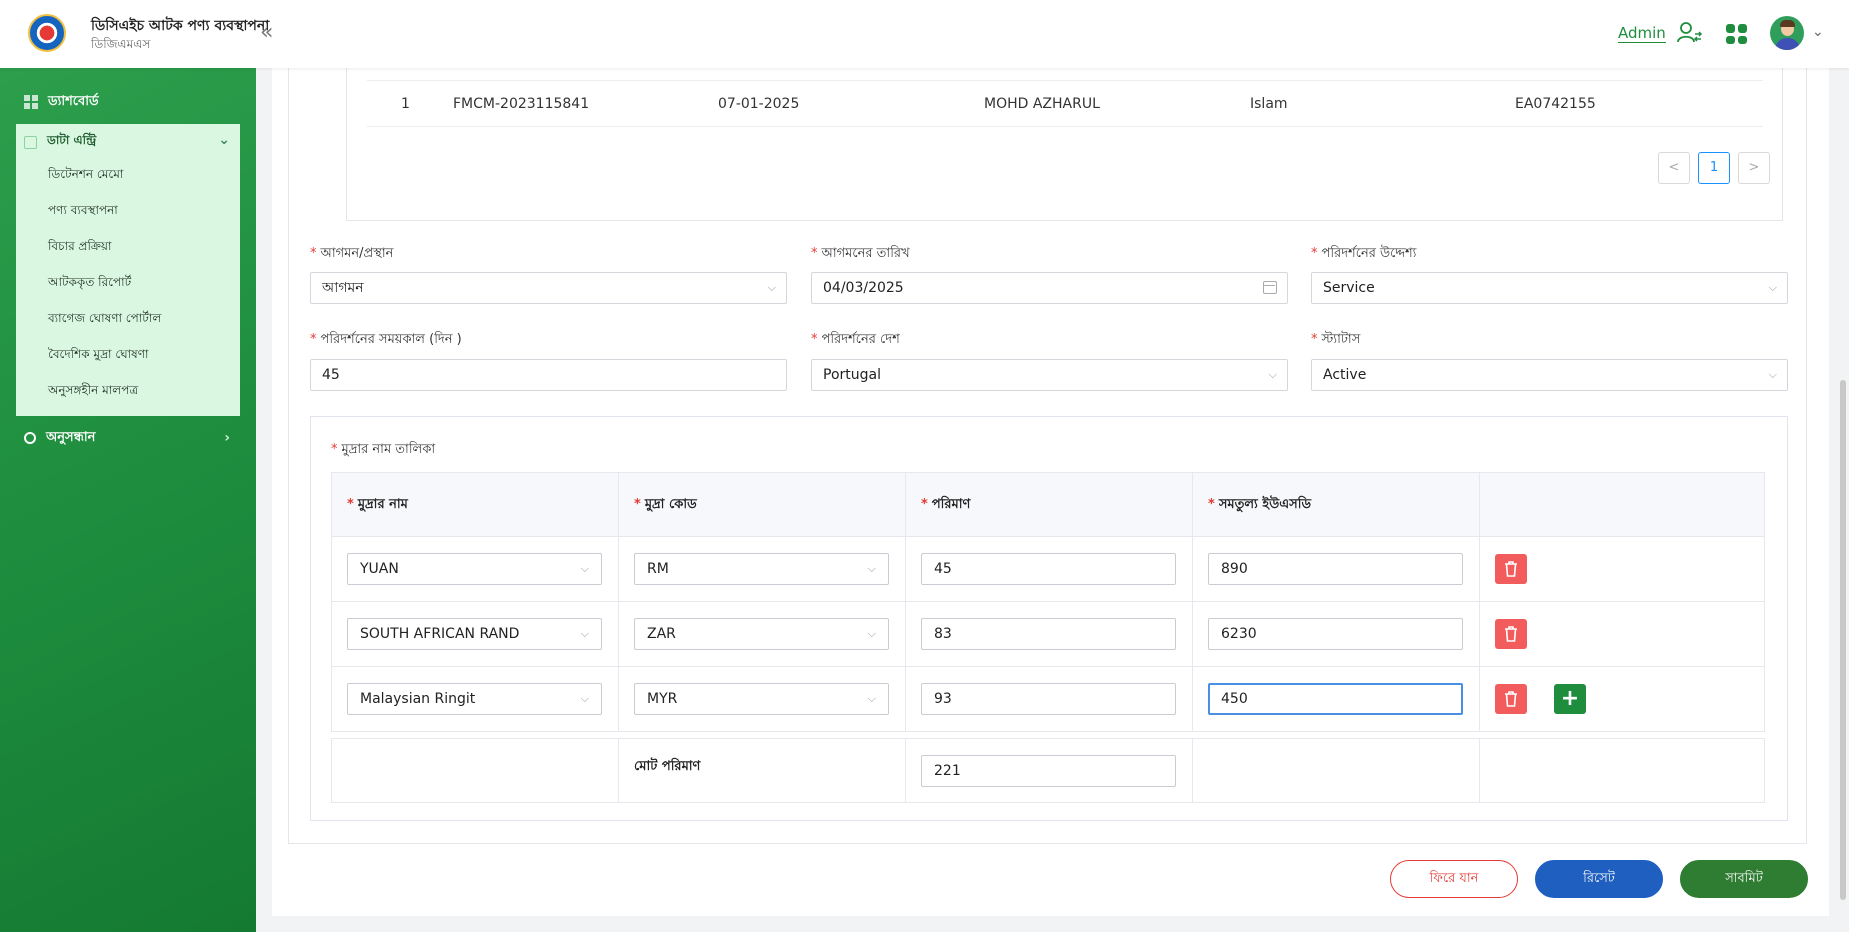  I want to click on table-cell: FMCM-2023115841, so click(521, 104).